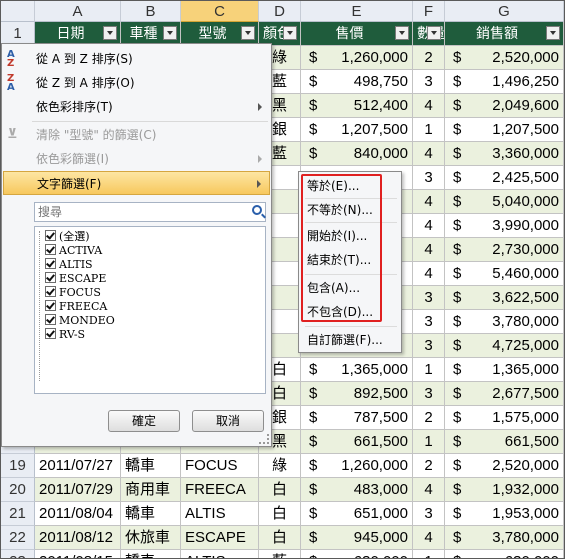  I want to click on table-cell-sales: $1,932,000, so click(504, 490).